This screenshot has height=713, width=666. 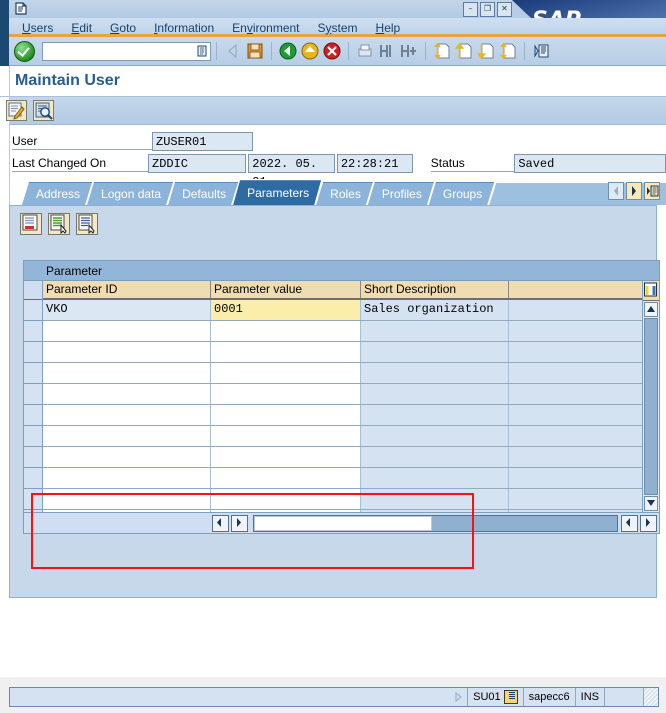 What do you see at coordinates (461, 193) in the screenshot?
I see `tab-groups: Groups` at bounding box center [461, 193].